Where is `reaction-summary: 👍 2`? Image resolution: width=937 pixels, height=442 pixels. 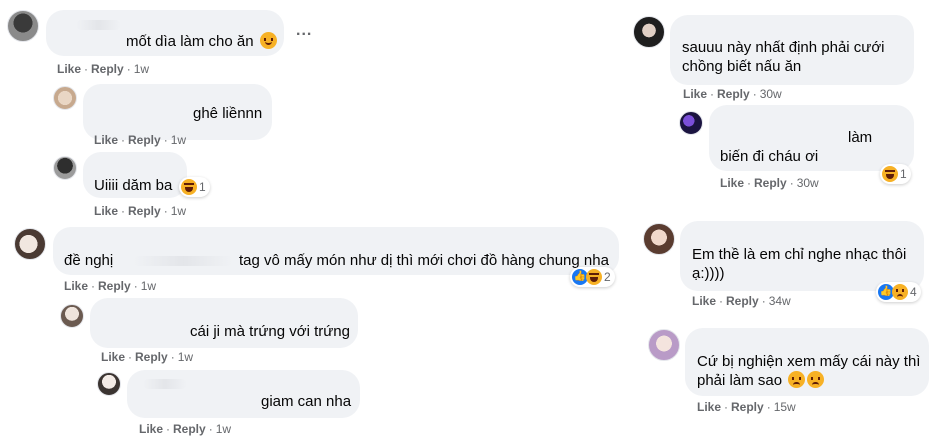 reaction-summary: 👍 2 is located at coordinates (592, 277).